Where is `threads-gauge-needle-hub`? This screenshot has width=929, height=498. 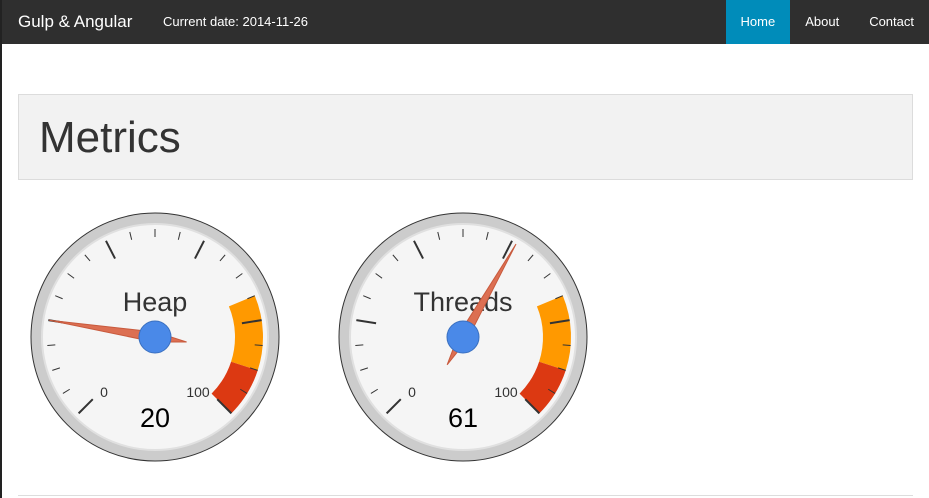 threads-gauge-needle-hub is located at coordinates (463, 337).